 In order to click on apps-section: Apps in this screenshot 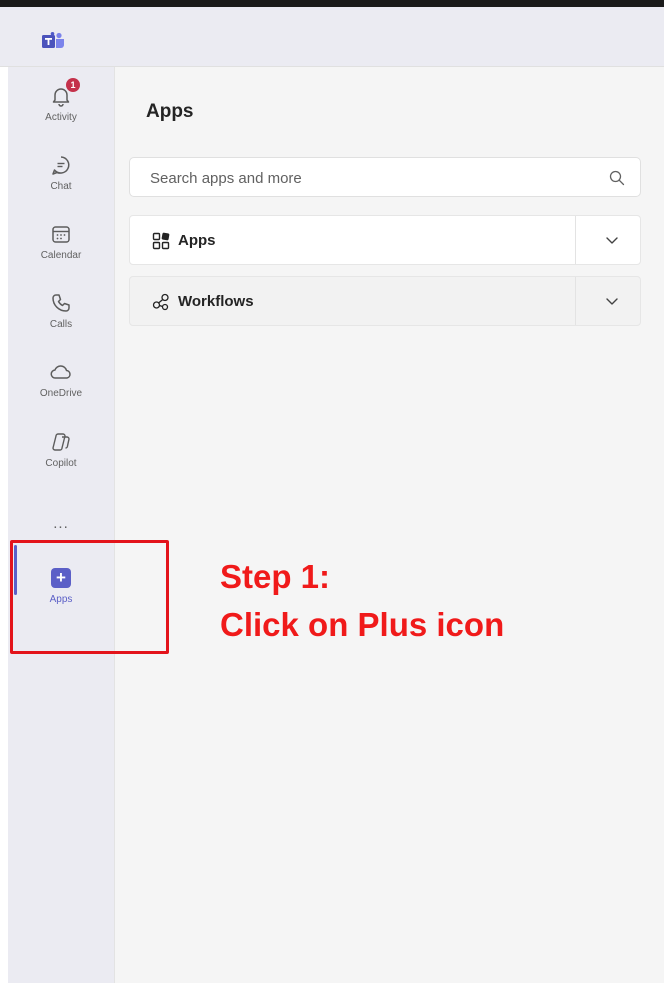, I will do `click(385, 240)`.